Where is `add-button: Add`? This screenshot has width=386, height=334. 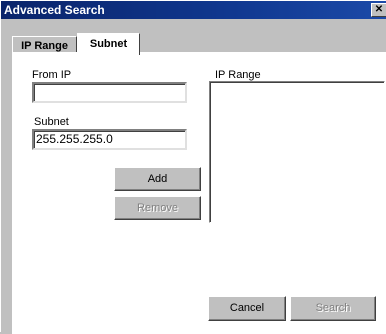 add-button: Add is located at coordinates (157, 179).